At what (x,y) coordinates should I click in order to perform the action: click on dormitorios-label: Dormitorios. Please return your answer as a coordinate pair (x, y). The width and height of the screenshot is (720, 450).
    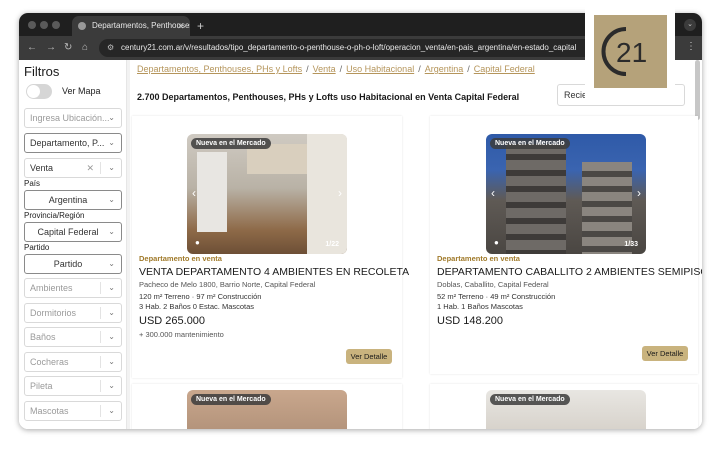
    Looking at the image, I should click on (53, 313).